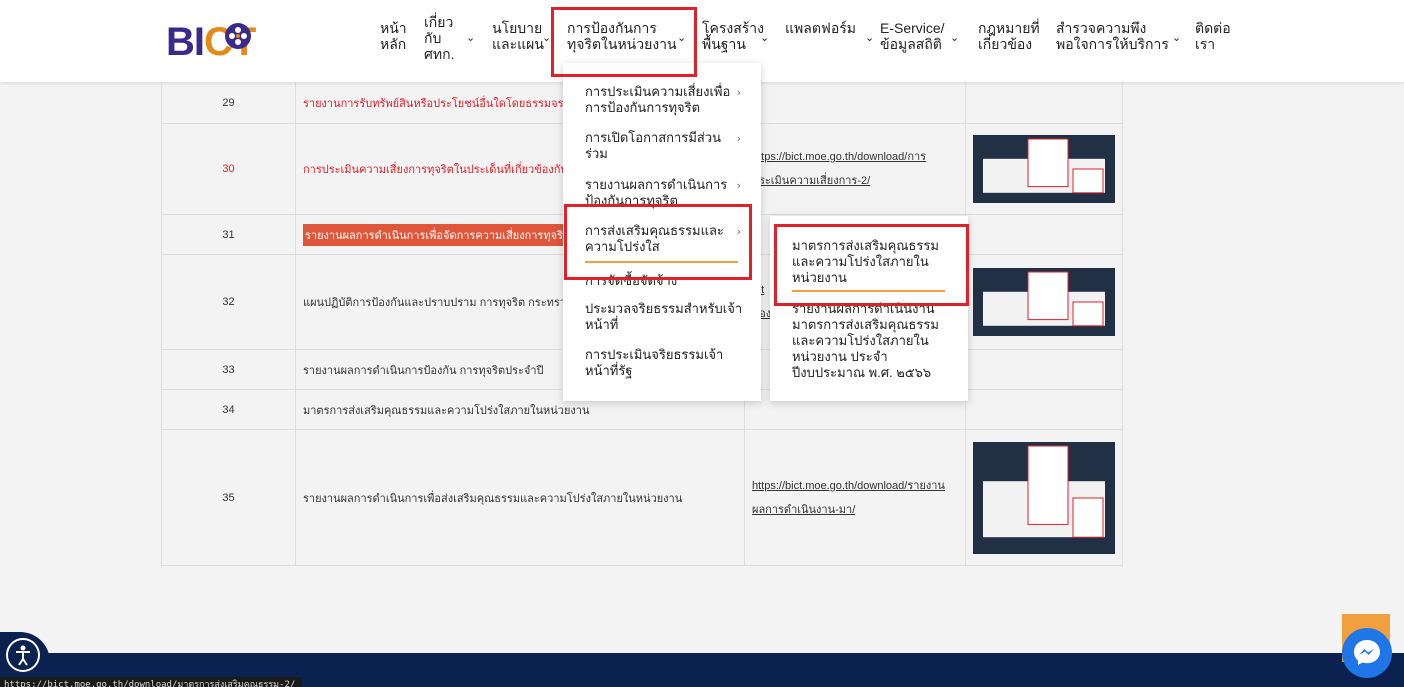 The width and height of the screenshot is (1404, 687). I want to click on nav-item-6: E-Service/ ข้อมูลสถิติ, so click(912, 36).